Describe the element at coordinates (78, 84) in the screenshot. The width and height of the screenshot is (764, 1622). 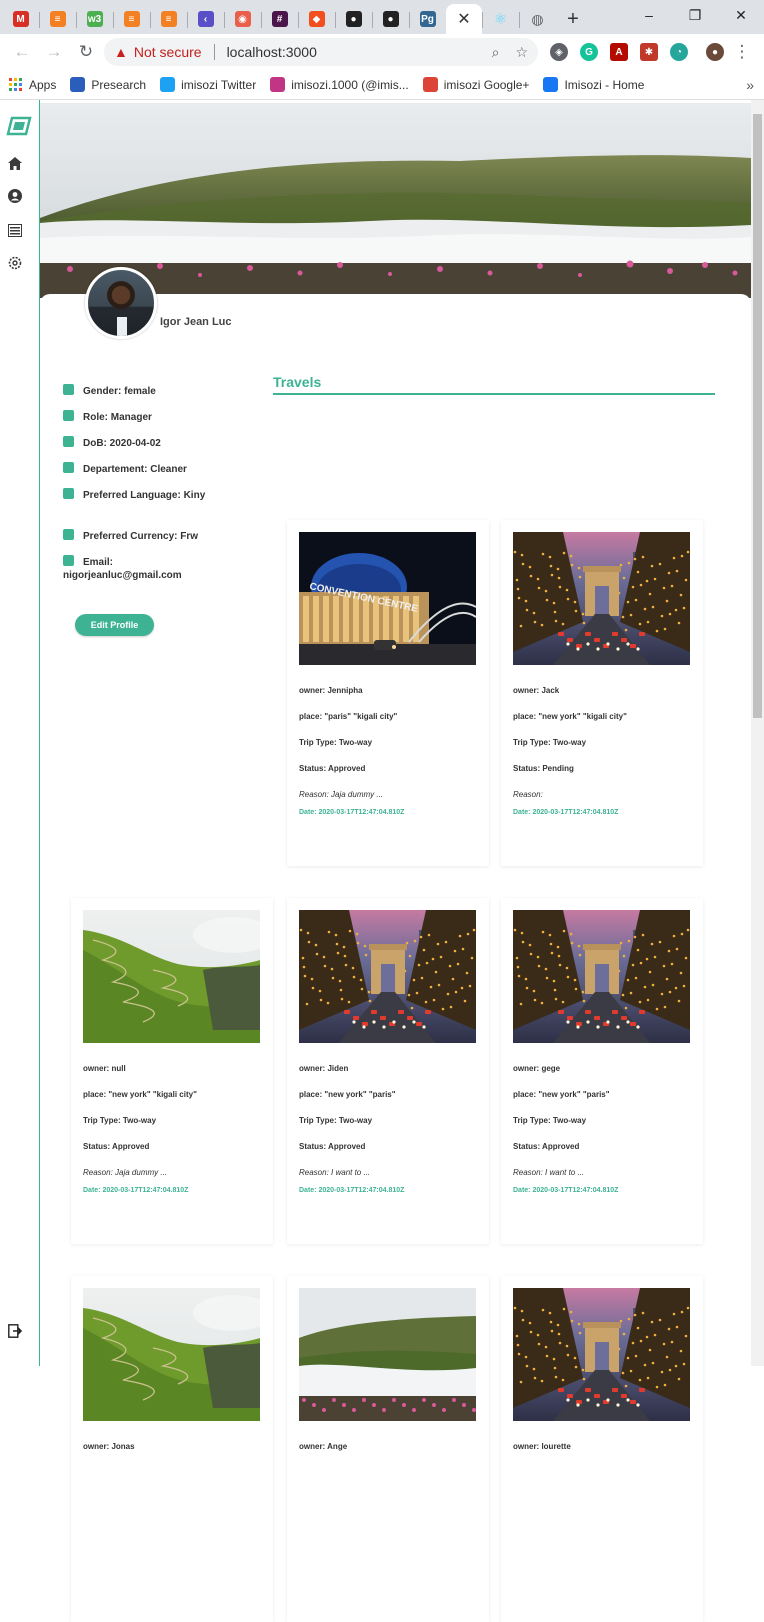
I see `presearch-icon` at that location.